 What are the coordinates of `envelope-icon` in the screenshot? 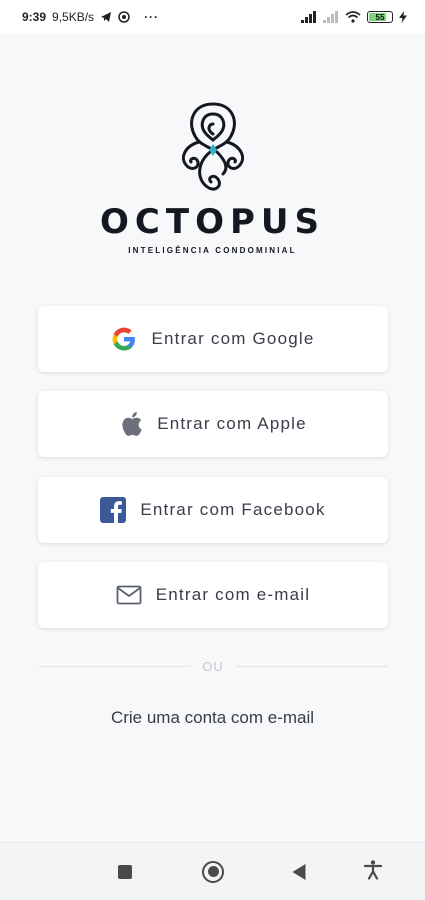 It's located at (129, 595).